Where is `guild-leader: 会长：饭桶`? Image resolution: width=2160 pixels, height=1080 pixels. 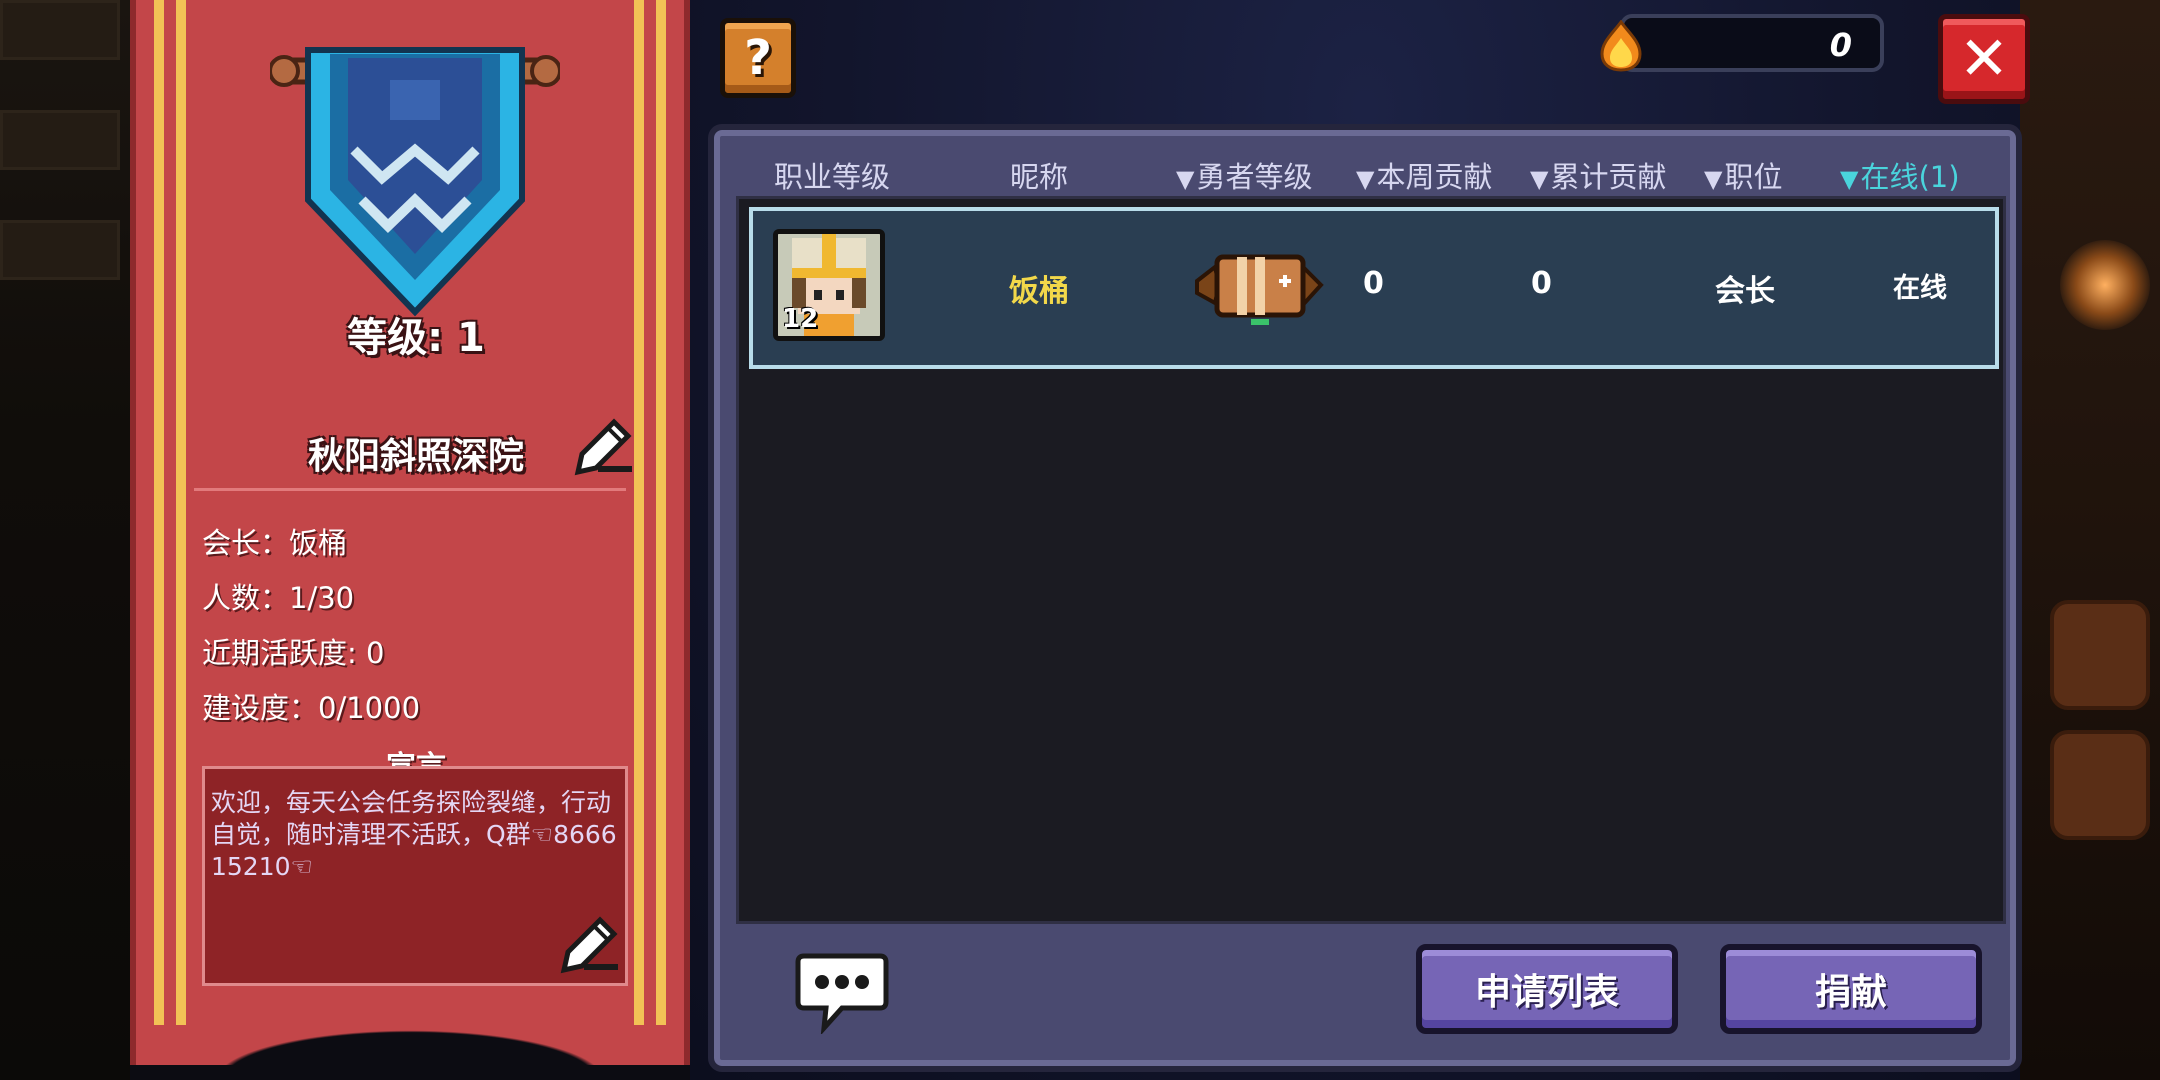
guild-leader: 会长：饭桶 is located at coordinates (275, 543).